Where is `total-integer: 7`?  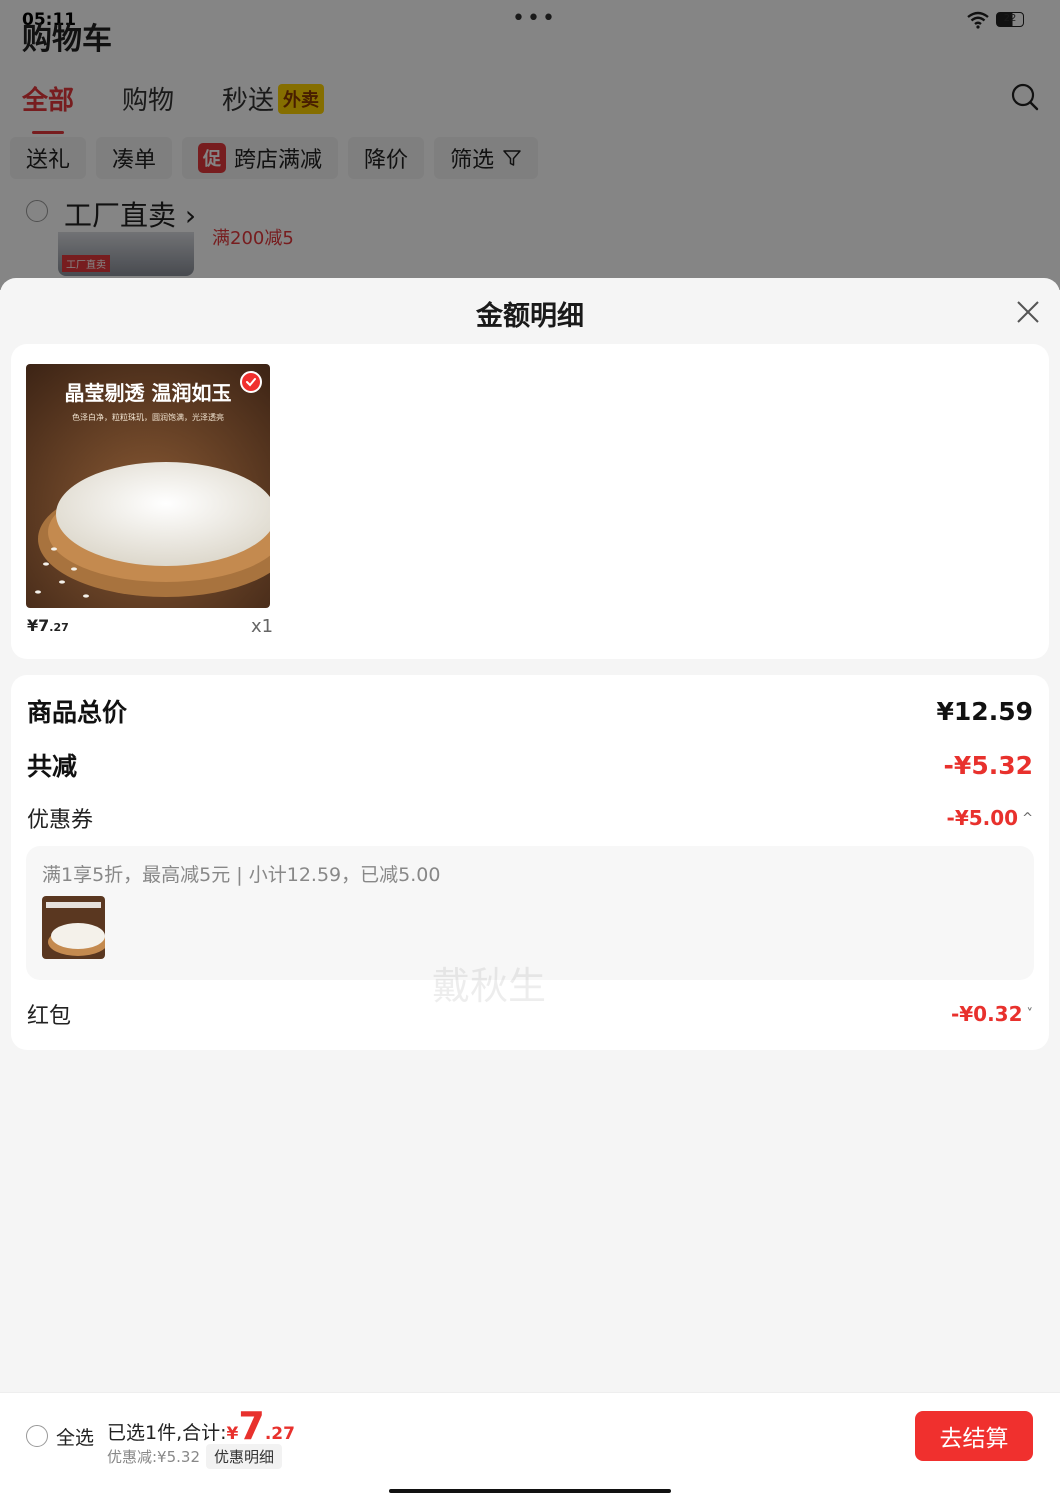
total-integer: 7 is located at coordinates (251, 1426).